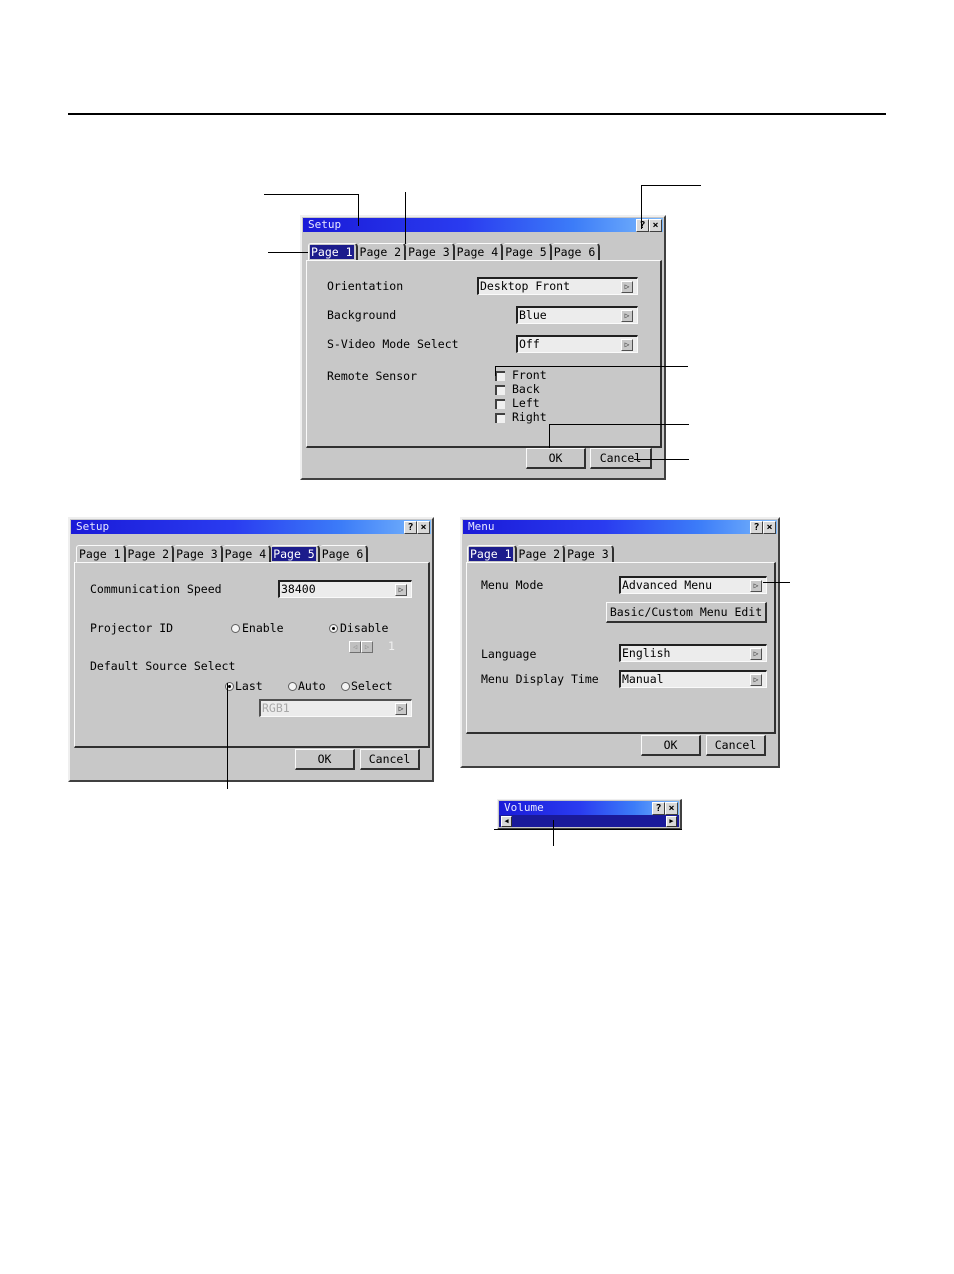 The image size is (954, 1274). Describe the element at coordinates (589, 821) in the screenshot. I see `volume-slider-track: ◀ ▶` at that location.